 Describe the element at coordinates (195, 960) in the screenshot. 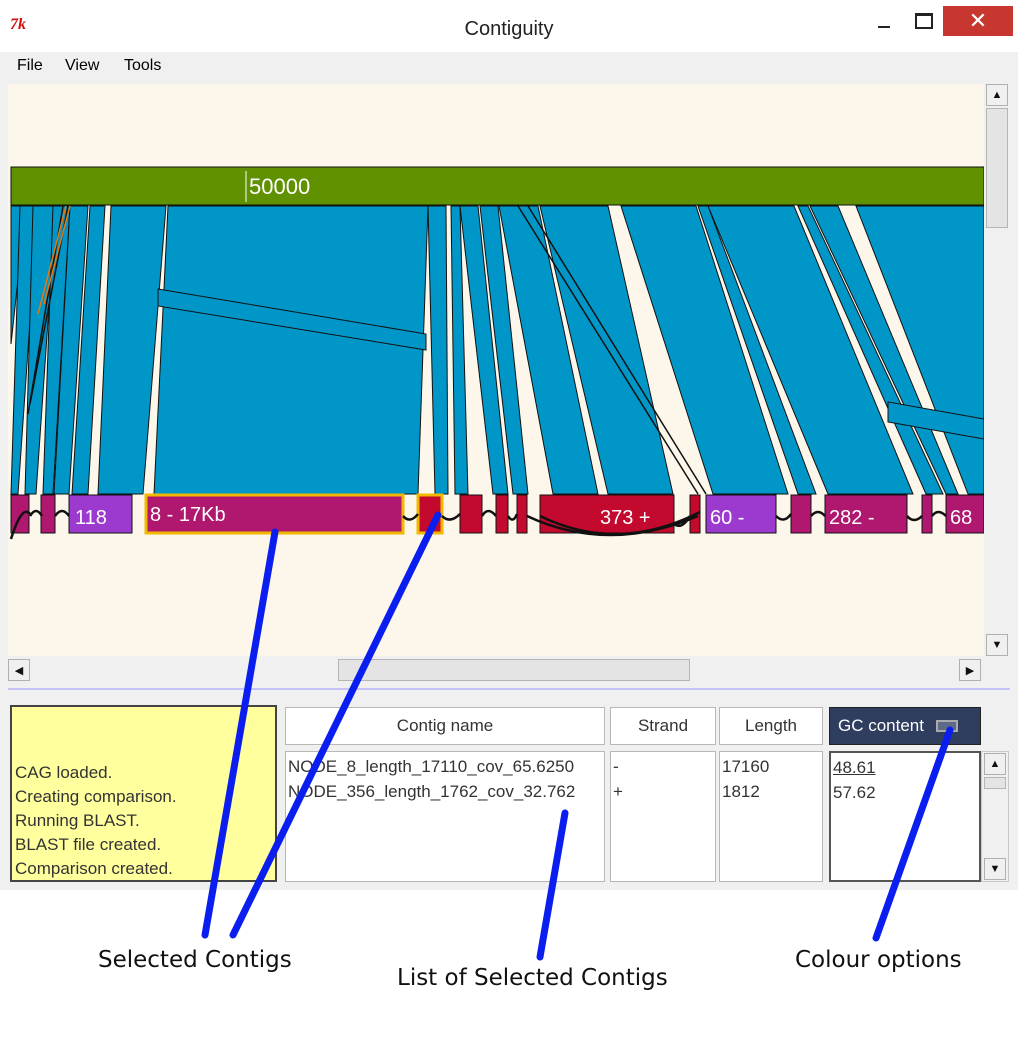

I see `annotation-selected-contigs: Selected Contigs` at that location.